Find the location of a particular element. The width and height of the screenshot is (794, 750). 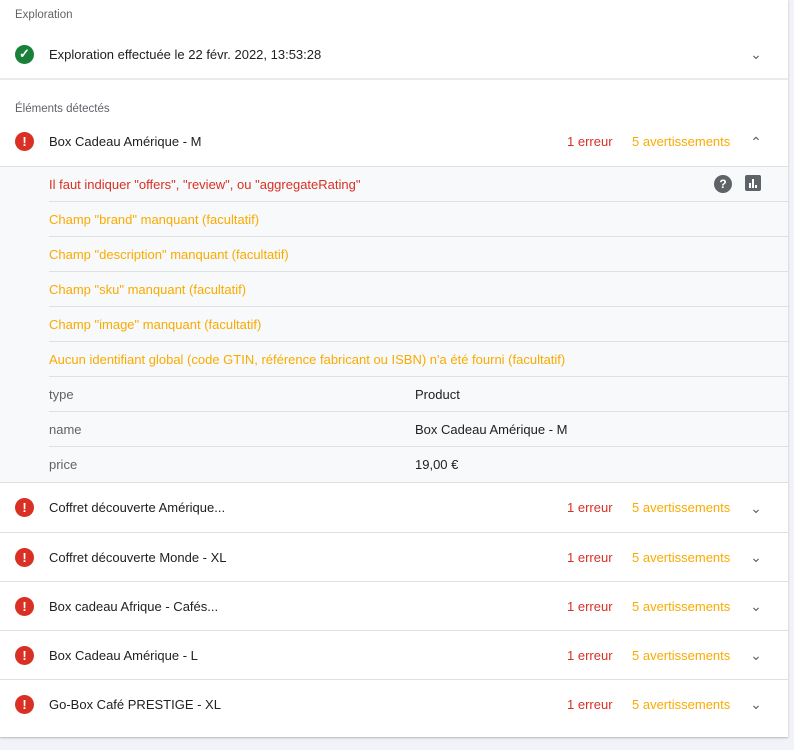

bar-chart-icon is located at coordinates (753, 183).